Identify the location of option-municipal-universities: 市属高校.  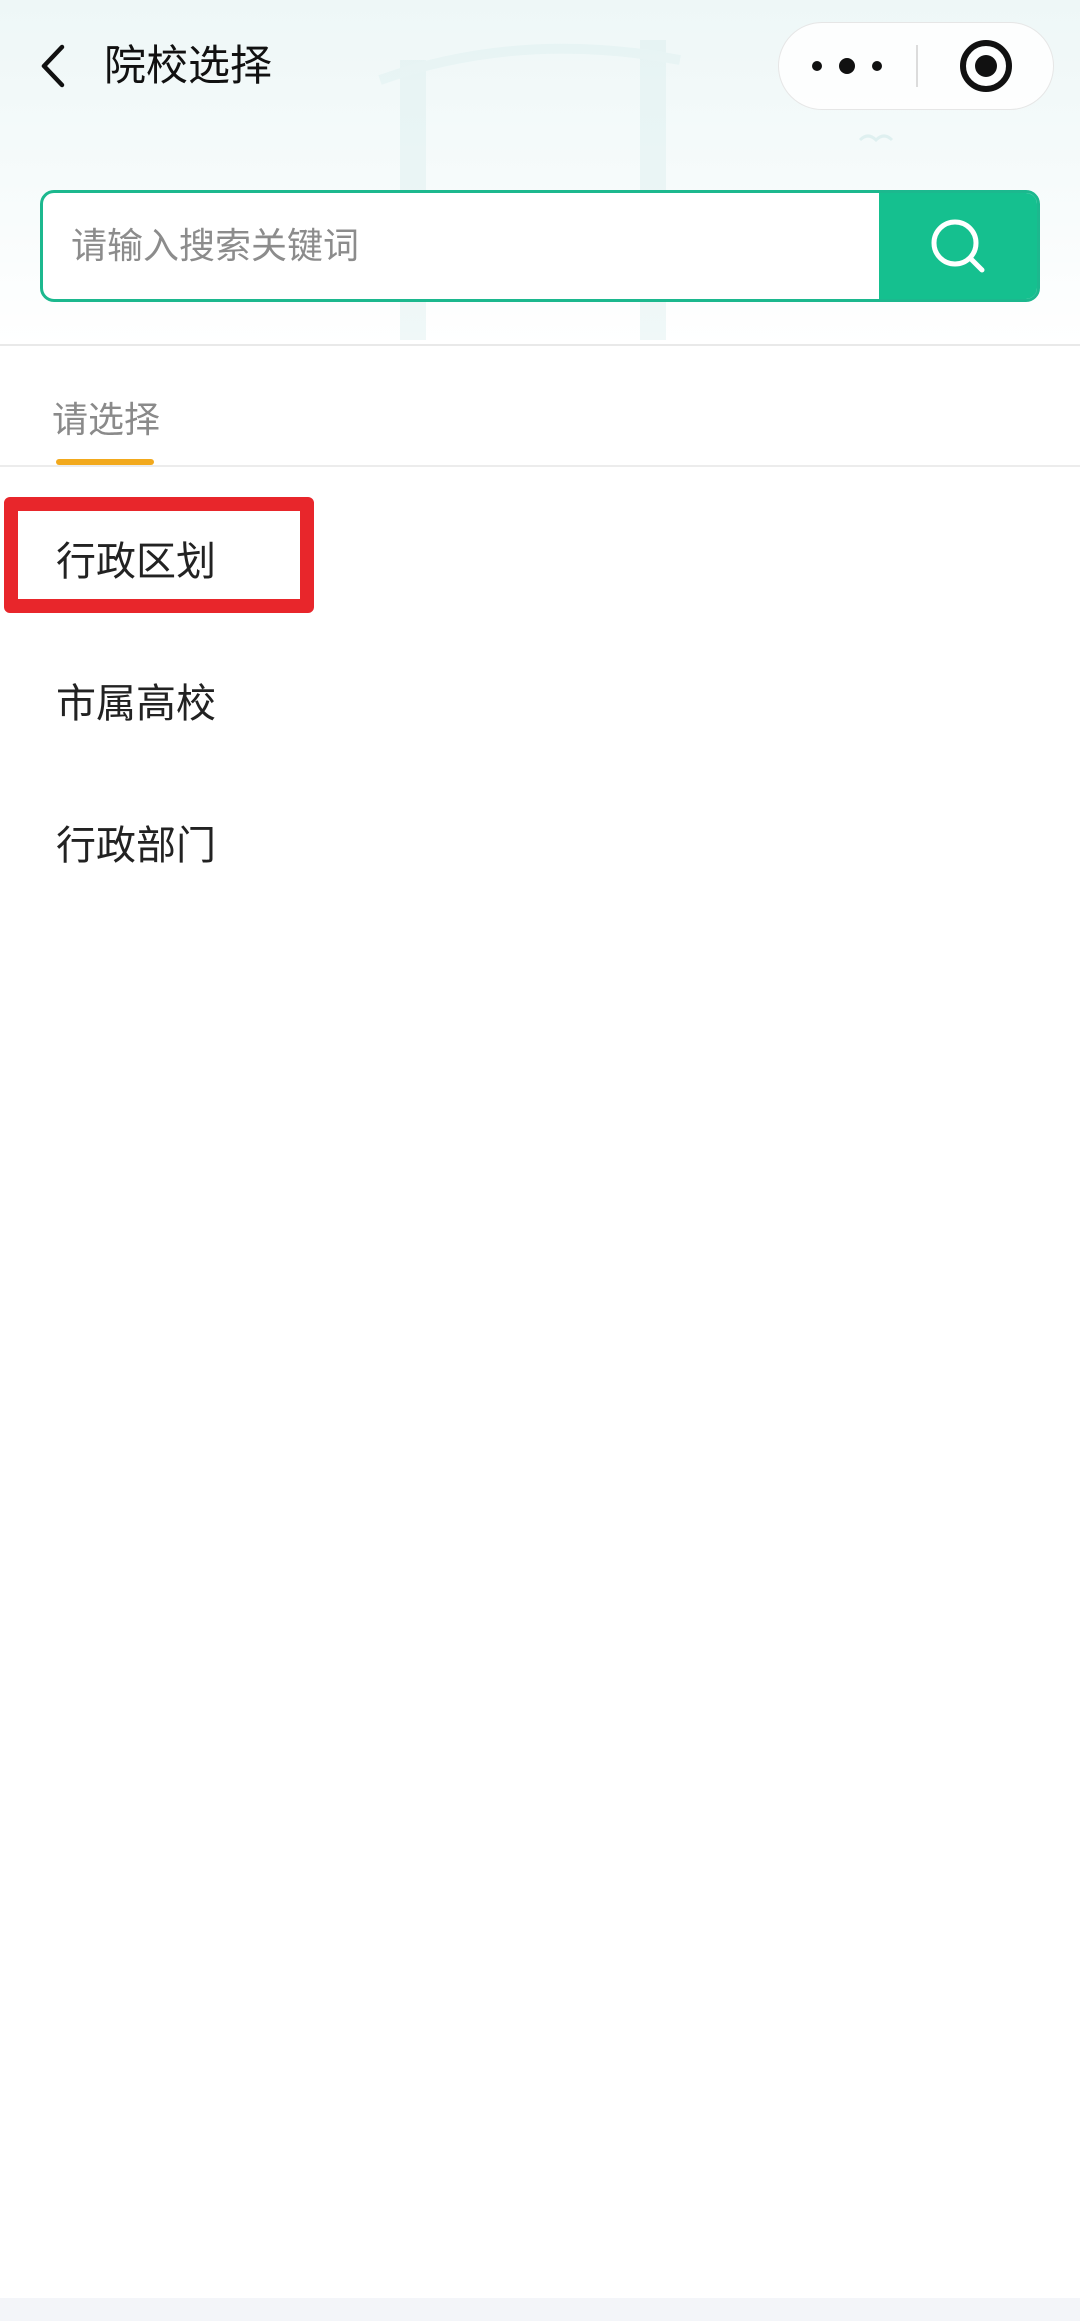
(136, 704).